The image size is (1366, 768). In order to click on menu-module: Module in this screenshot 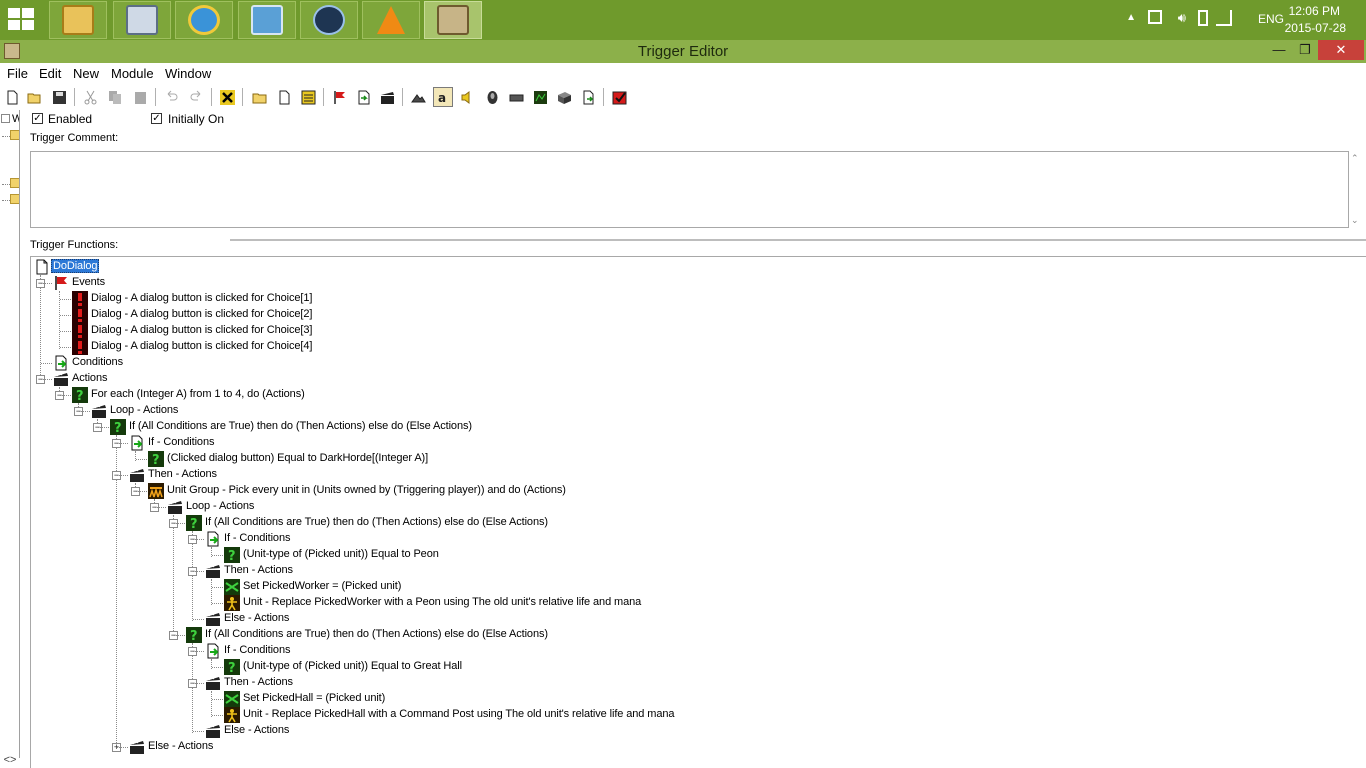, I will do `click(132, 73)`.